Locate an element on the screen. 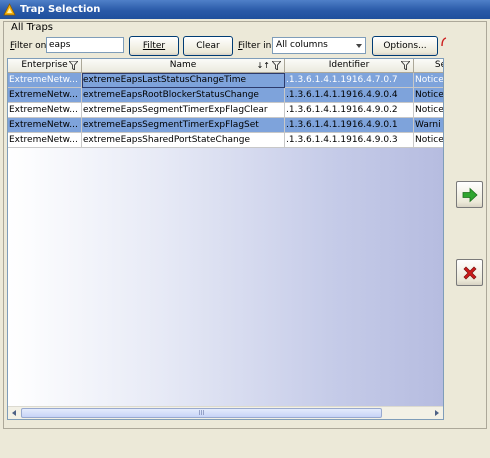 Image resolution: width=490 pixels, height=458 pixels. cell-identifier: .1.3.6.1.4.1.1916.4.9.0.2 is located at coordinates (349, 110).